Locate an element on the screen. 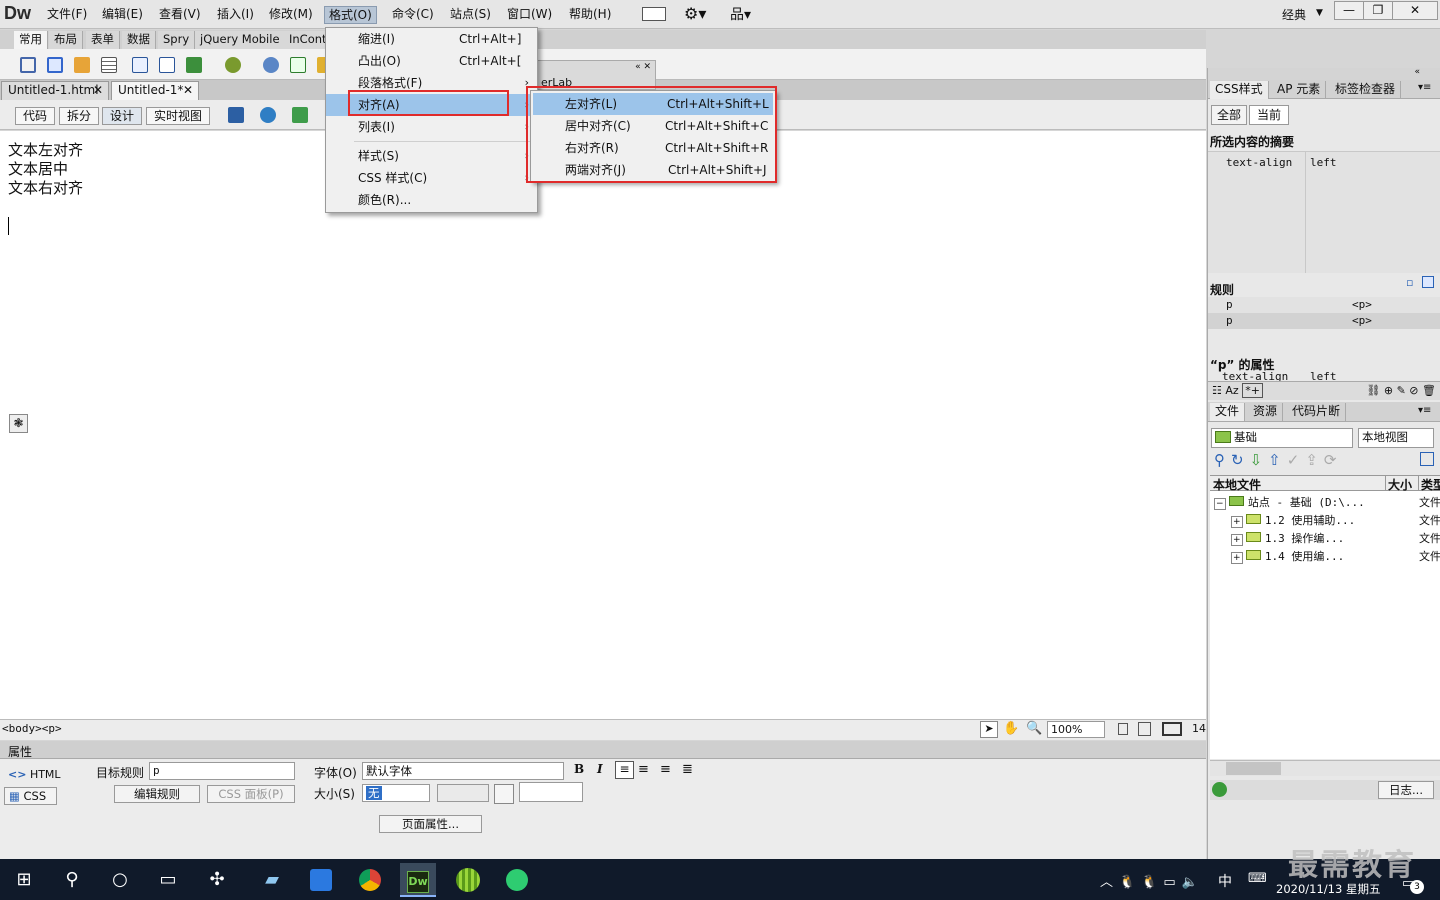 This screenshot has height=900, width=1440. qq-icon: 🐧 is located at coordinates (1130, 882).